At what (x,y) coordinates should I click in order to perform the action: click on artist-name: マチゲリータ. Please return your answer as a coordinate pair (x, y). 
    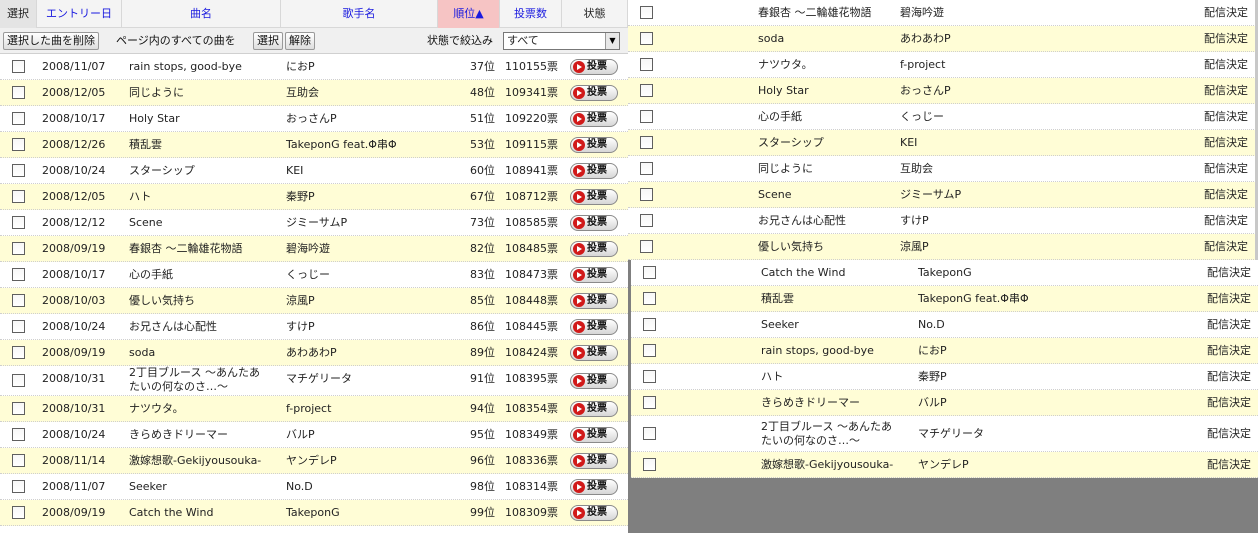
    Looking at the image, I should click on (319, 378).